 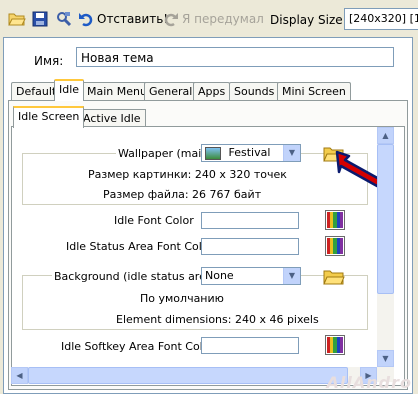 I want to click on undo-button: Отставить!, so click(x=123, y=19).